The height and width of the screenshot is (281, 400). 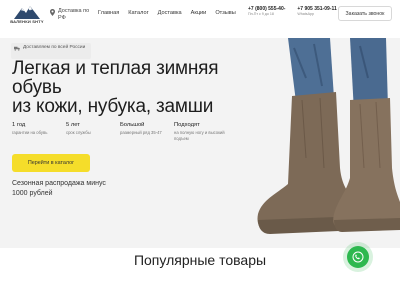 I want to click on sale-text: Сезонная распродажа минус 1000 рублей, so click(x=59, y=188).